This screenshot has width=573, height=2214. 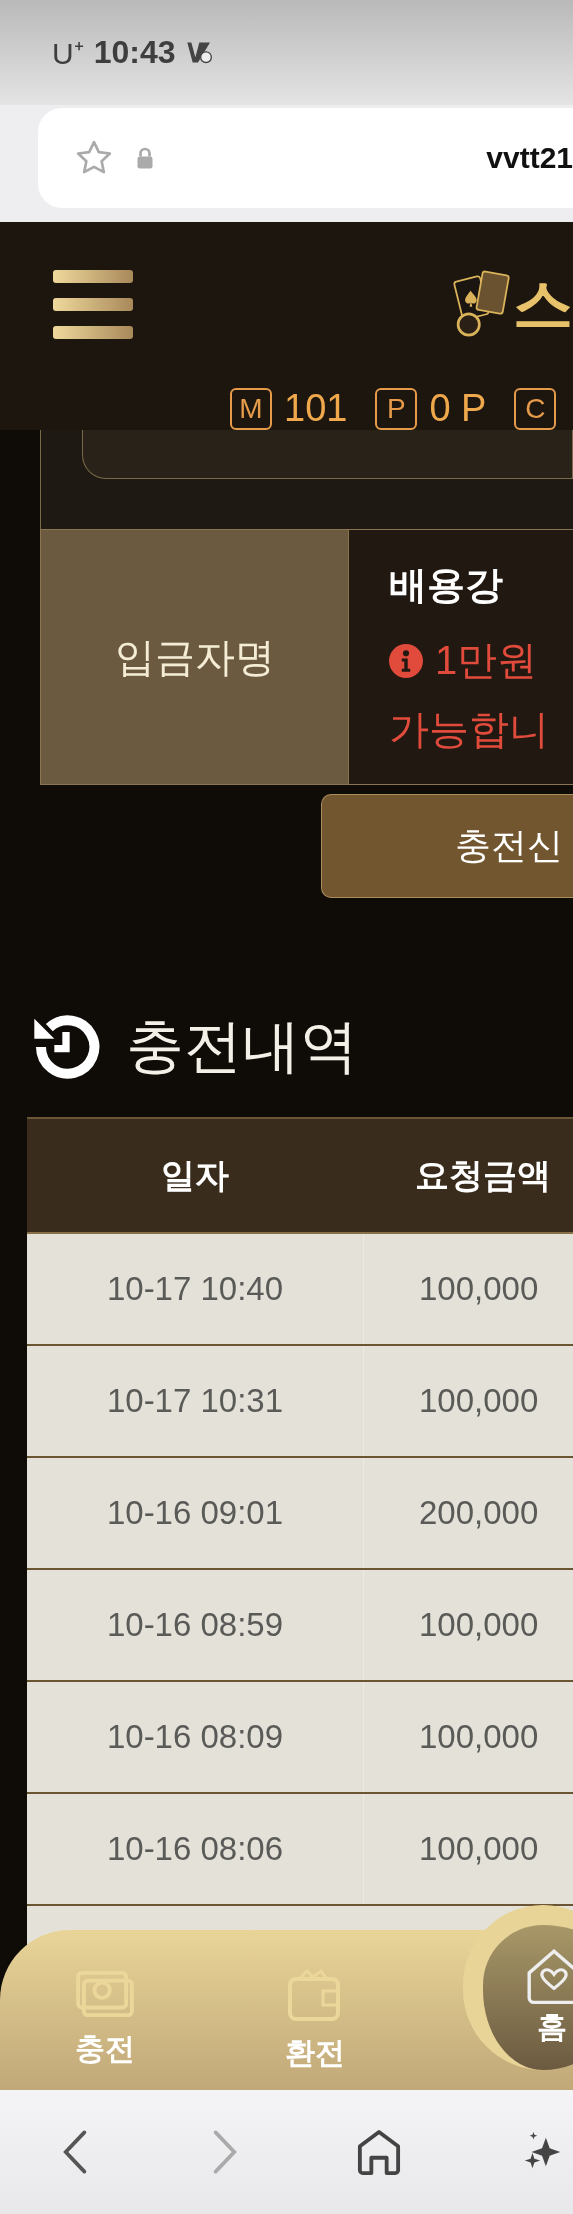 What do you see at coordinates (199, 52) in the screenshot?
I see `network-icon` at bounding box center [199, 52].